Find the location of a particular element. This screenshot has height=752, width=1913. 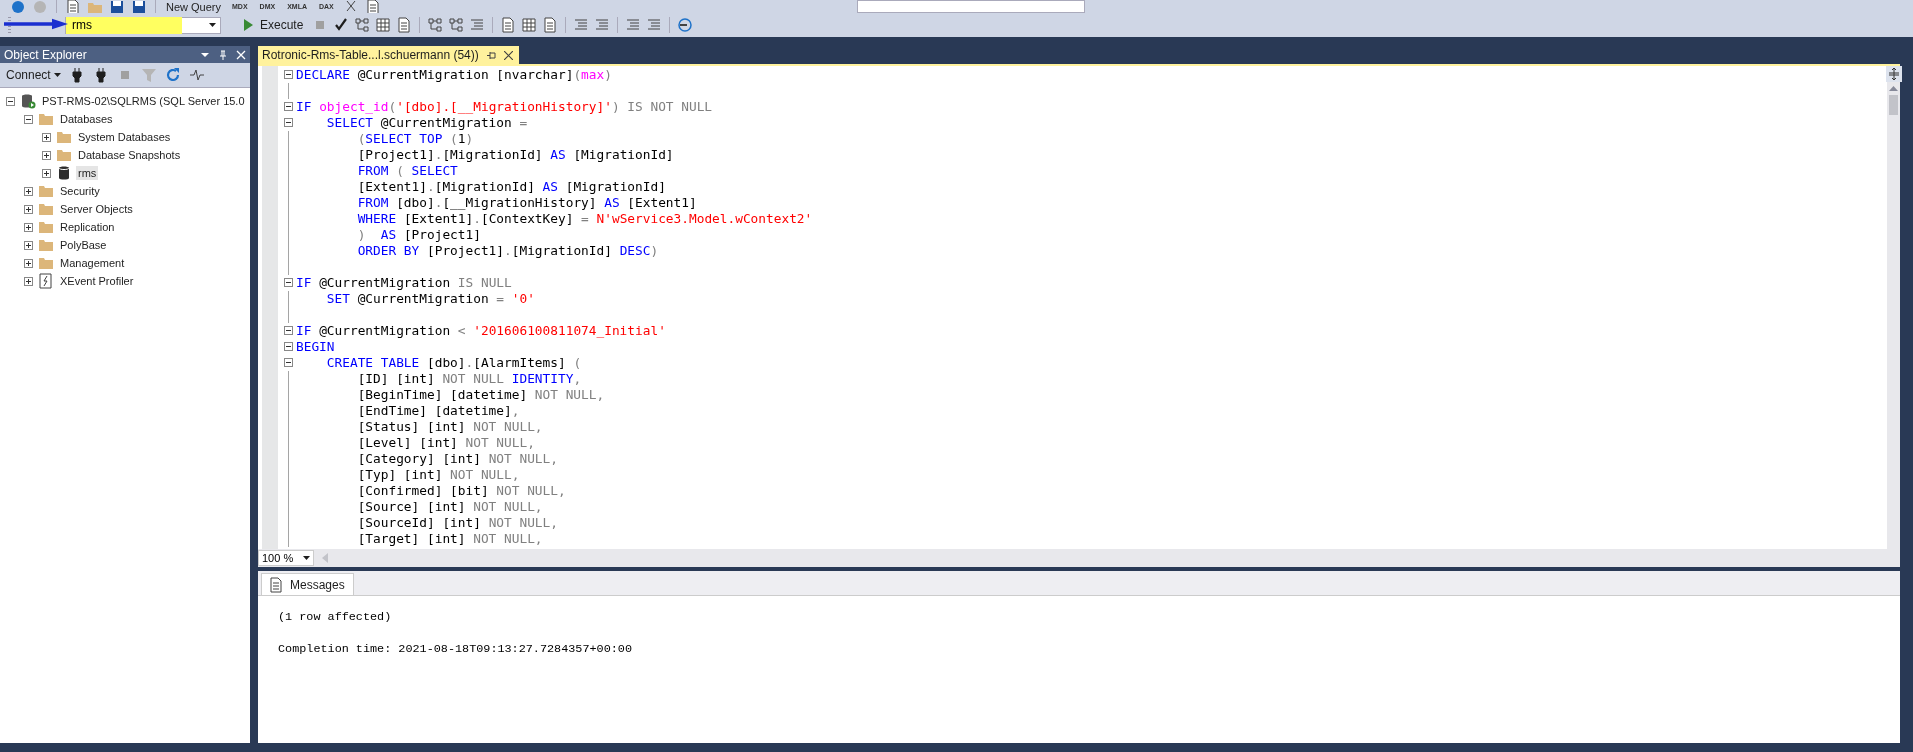

vertical-scrollbar is located at coordinates (1893, 307).